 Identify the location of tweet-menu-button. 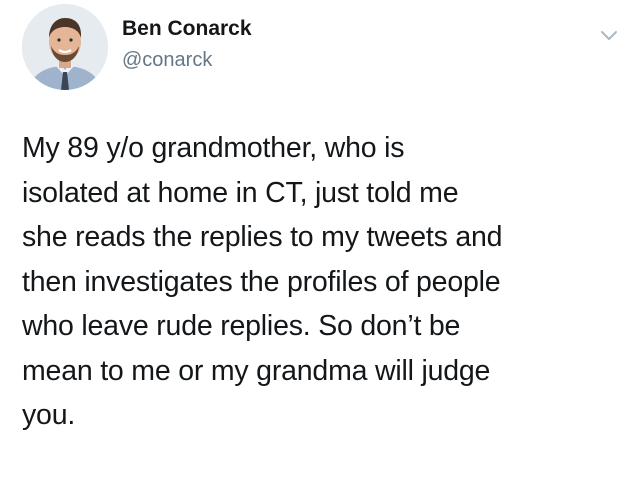
(609, 35).